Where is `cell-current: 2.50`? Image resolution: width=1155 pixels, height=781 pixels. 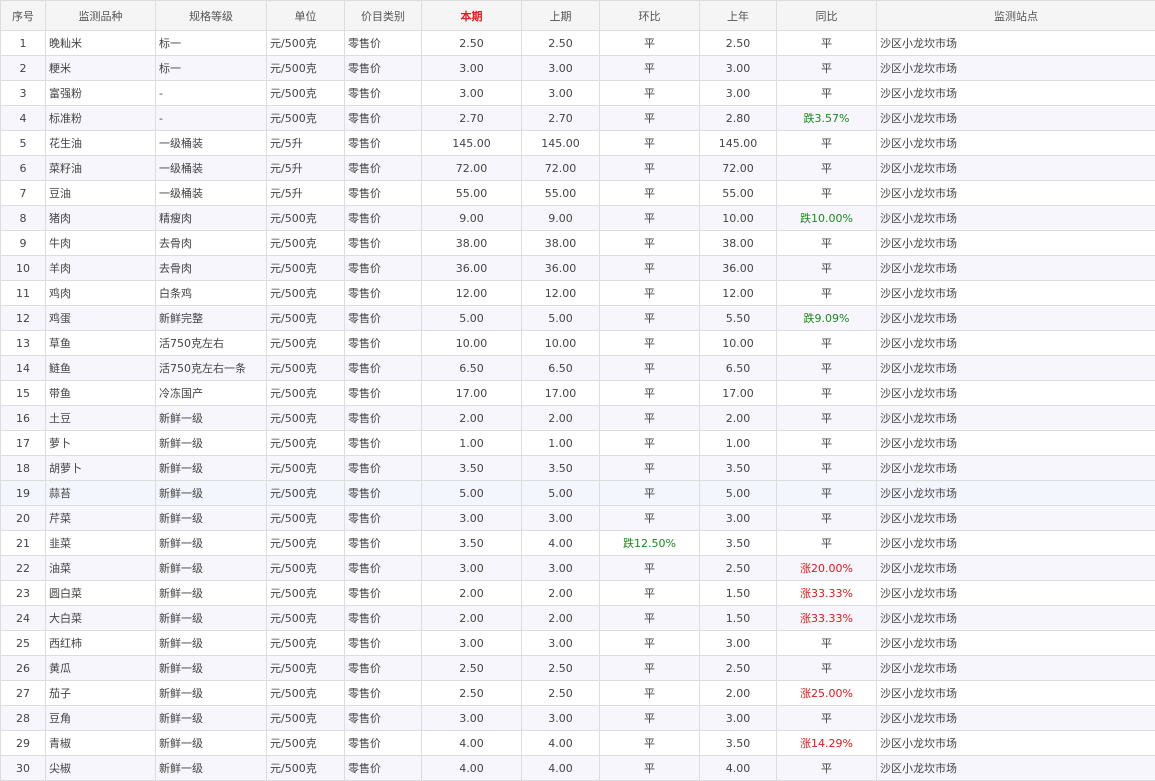 cell-current: 2.50 is located at coordinates (472, 693).